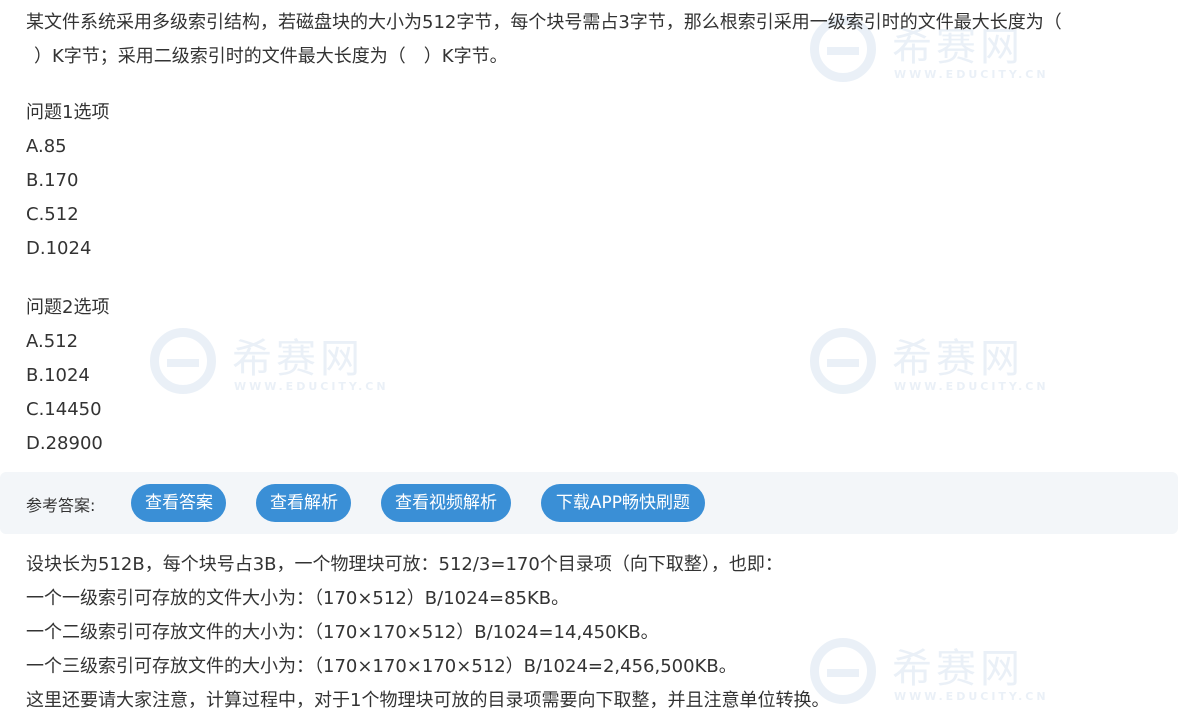 This screenshot has height=716, width=1178. Describe the element at coordinates (68, 112) in the screenshot. I see `question1-title: 问题1选项` at that location.